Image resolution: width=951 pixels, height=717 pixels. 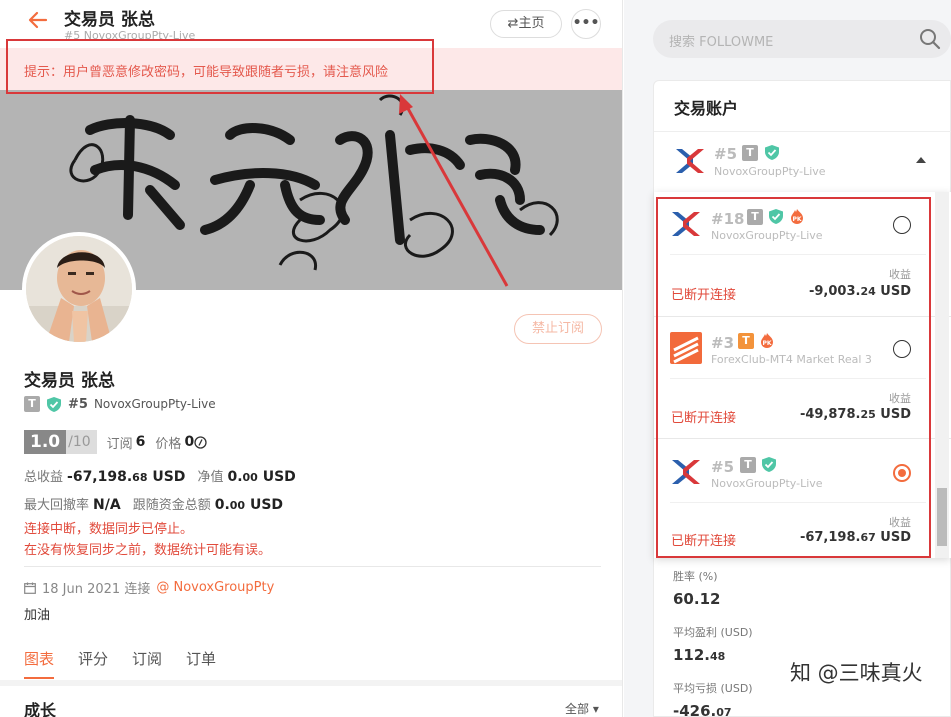 What do you see at coordinates (215, 587) in the screenshot?
I see `broker-link: @ NovoxGroupPty` at bounding box center [215, 587].